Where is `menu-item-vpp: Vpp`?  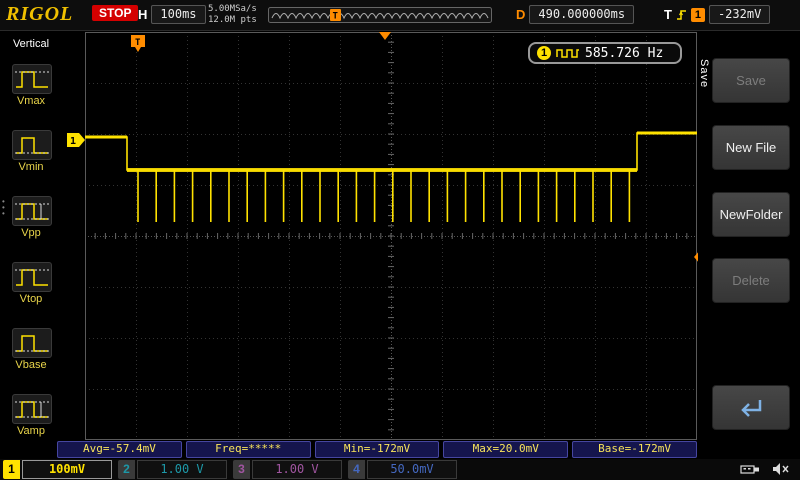
menu-item-vpp: Vpp is located at coordinates (31, 226).